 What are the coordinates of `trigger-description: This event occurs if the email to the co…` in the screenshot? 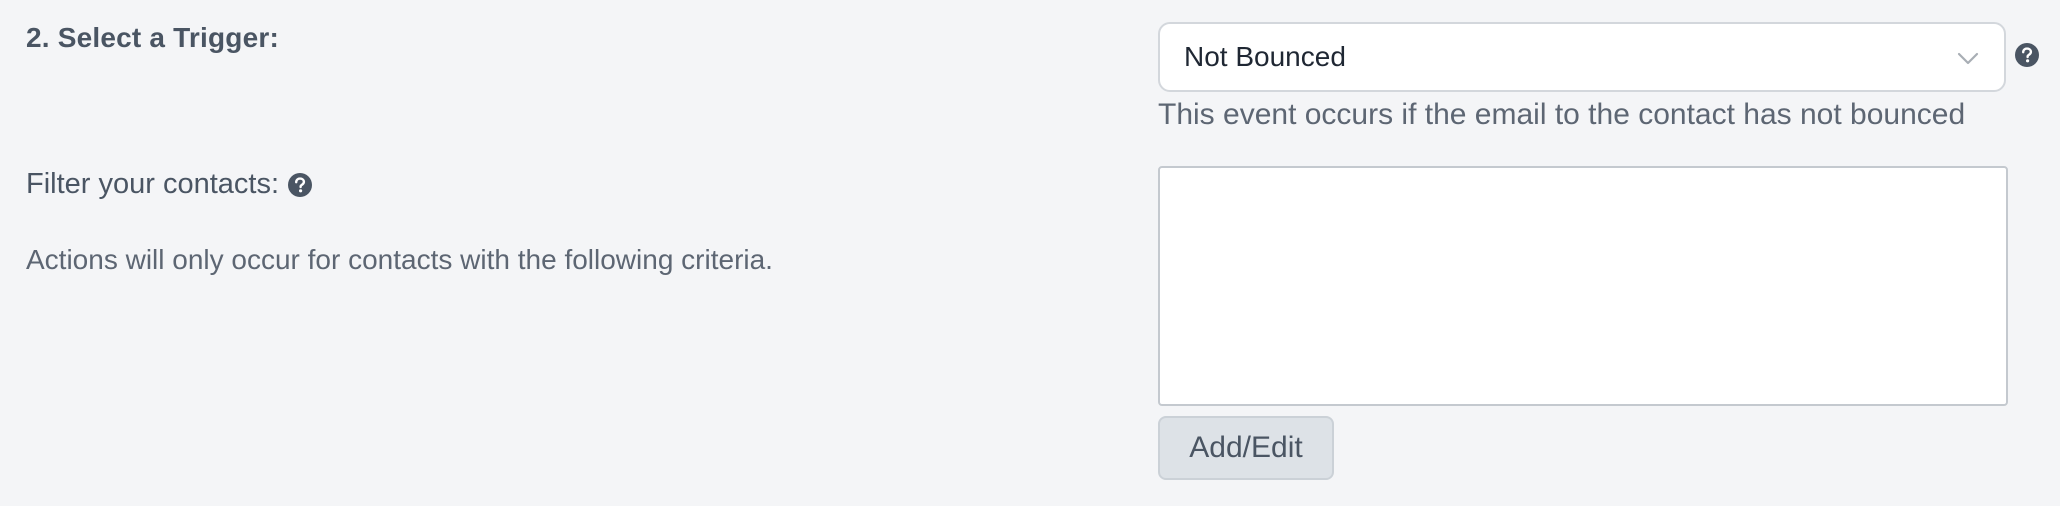 It's located at (1562, 114).